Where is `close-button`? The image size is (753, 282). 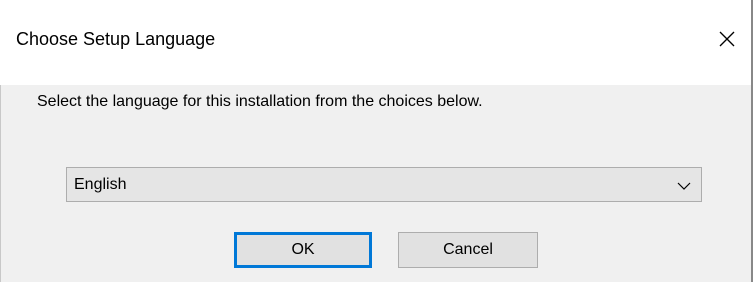 close-button is located at coordinates (727, 39).